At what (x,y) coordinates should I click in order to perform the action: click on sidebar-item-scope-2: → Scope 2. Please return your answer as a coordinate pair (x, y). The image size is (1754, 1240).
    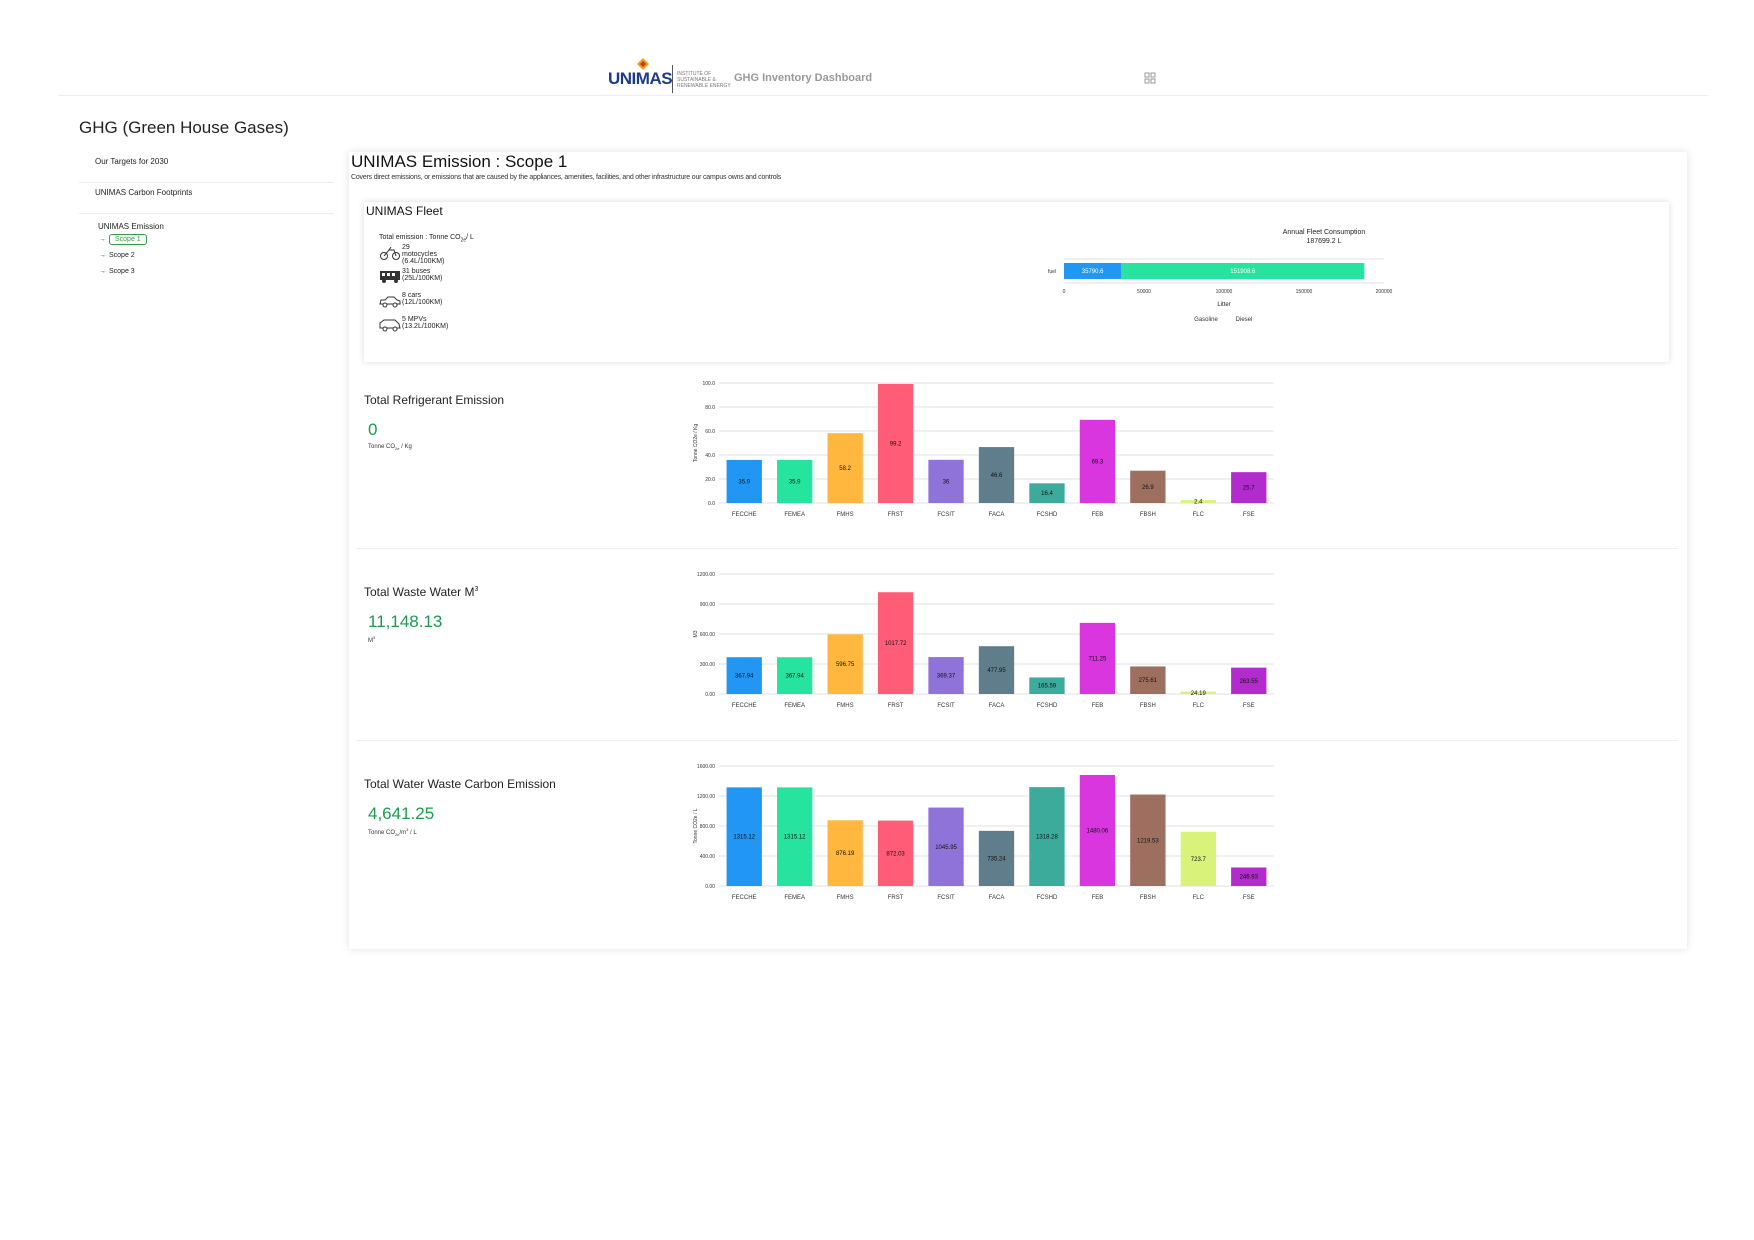
    Looking at the image, I should click on (216, 256).